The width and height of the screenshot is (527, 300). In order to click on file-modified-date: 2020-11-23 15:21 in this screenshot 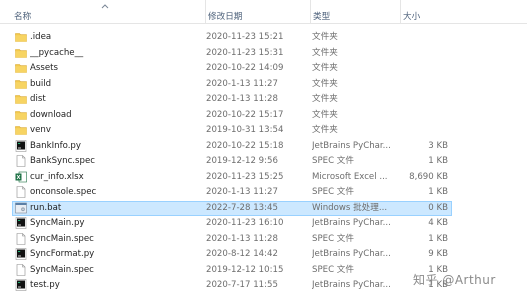, I will do `click(245, 37)`.